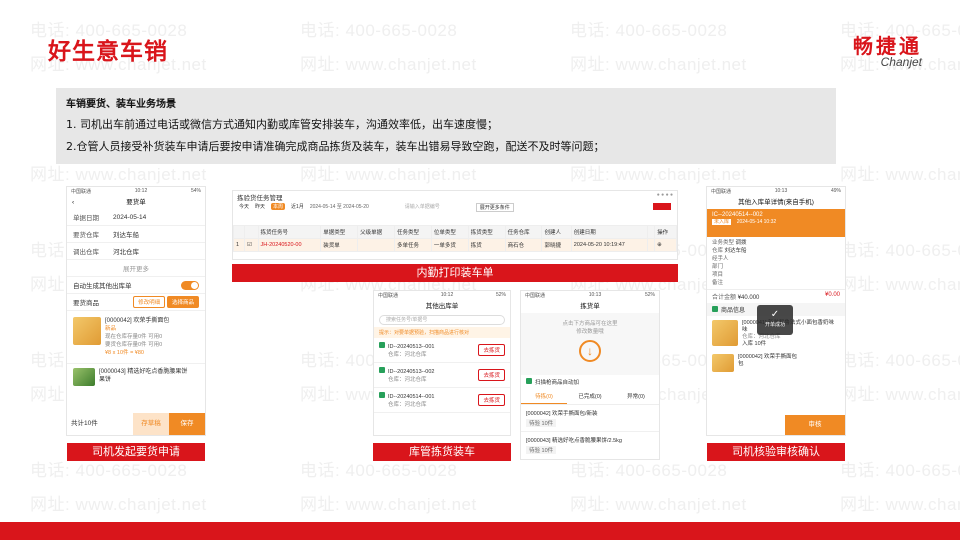 The height and width of the screenshot is (540, 960). Describe the element at coordinates (442, 400) in the screenshot. I see `list-item: ID--20240514--001 仓库：河北仓库 去拣货` at that location.